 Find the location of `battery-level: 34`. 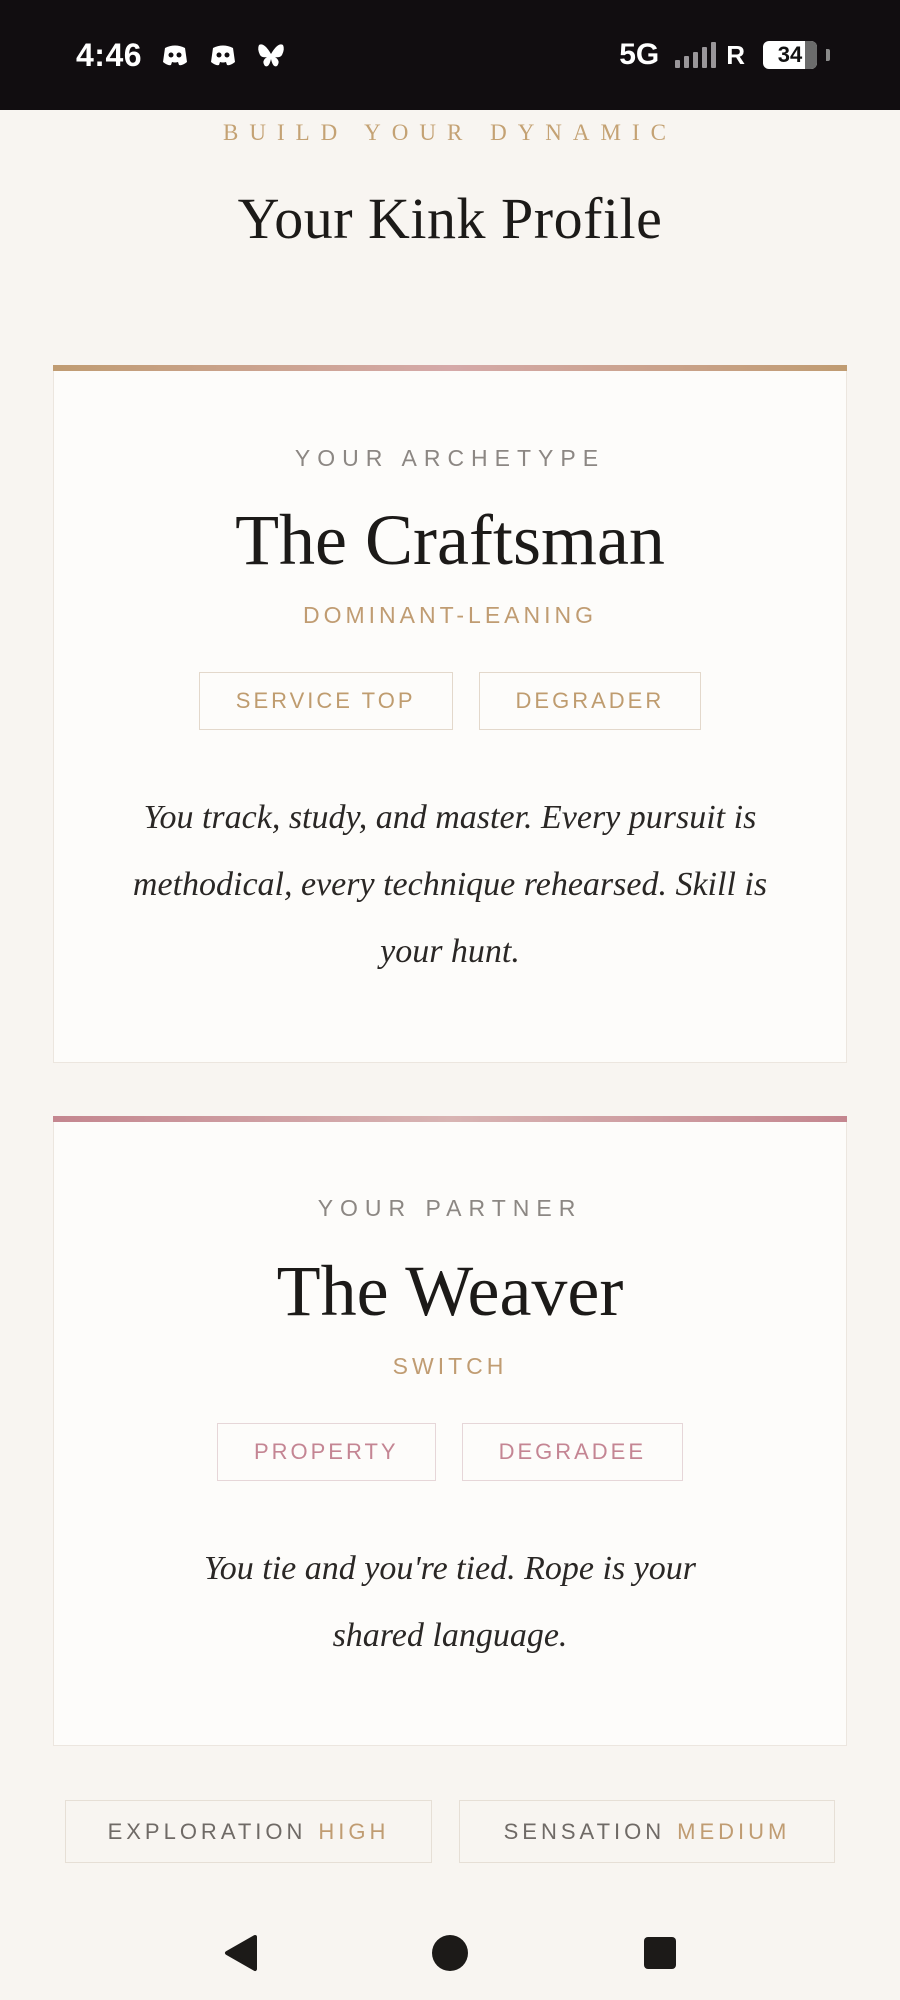

battery-level: 34 is located at coordinates (790, 54).